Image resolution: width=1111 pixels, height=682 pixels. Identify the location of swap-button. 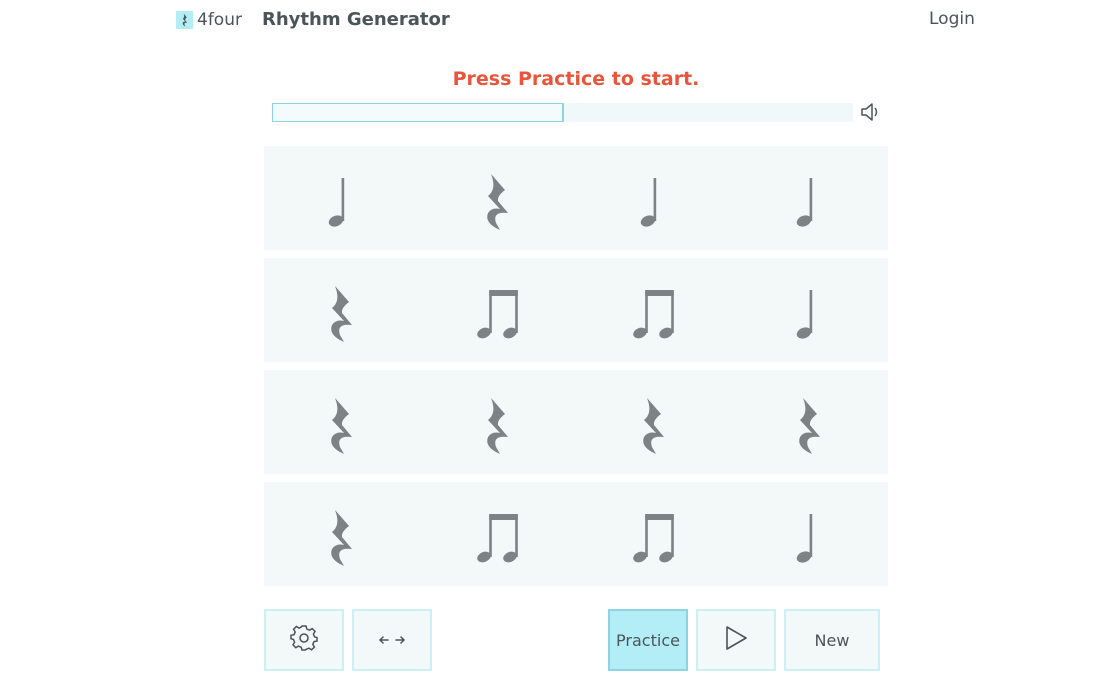
(392, 640).